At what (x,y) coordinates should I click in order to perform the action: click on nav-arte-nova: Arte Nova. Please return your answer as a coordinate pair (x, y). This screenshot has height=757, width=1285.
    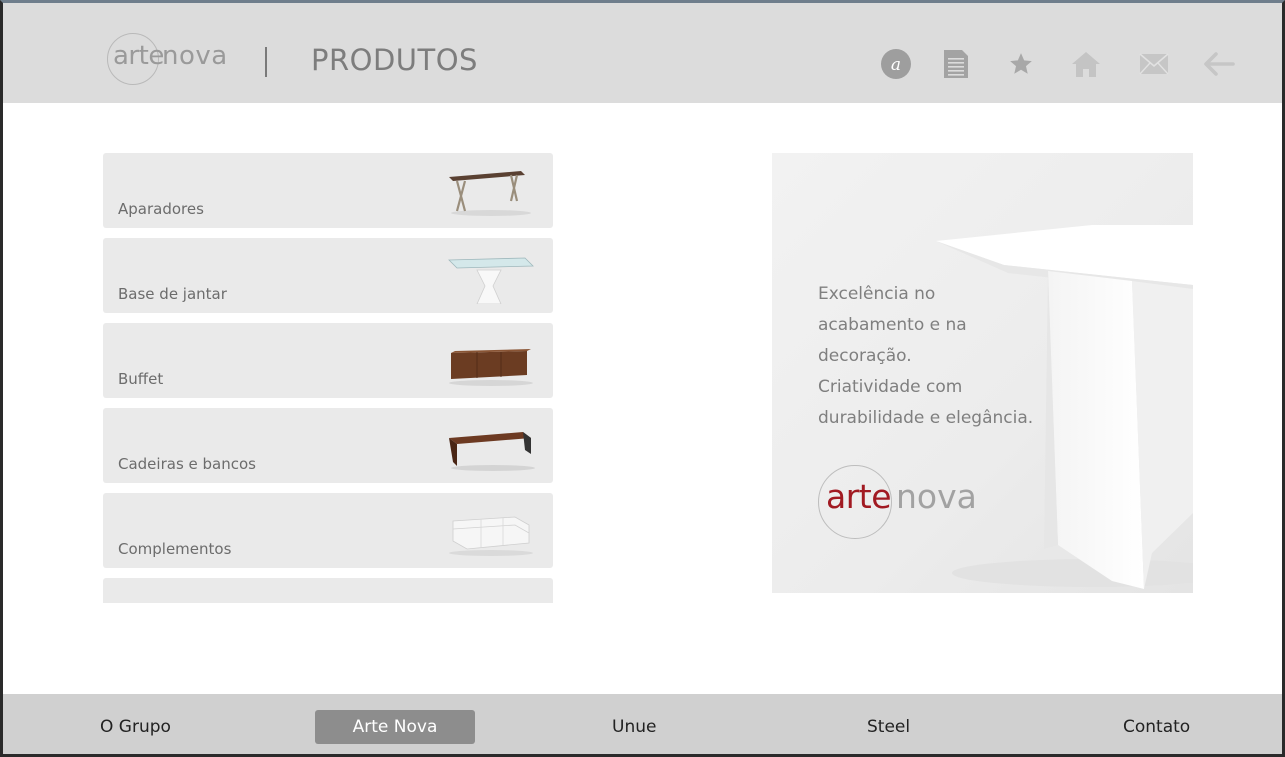
    Looking at the image, I should click on (395, 727).